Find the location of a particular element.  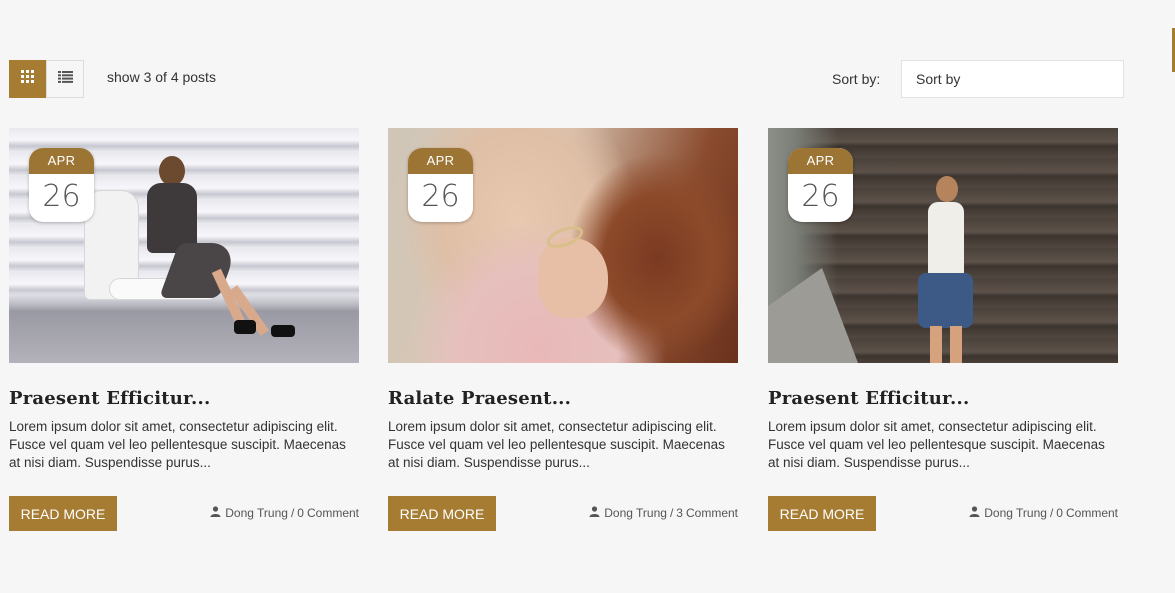

grid-icon is located at coordinates (28, 79).